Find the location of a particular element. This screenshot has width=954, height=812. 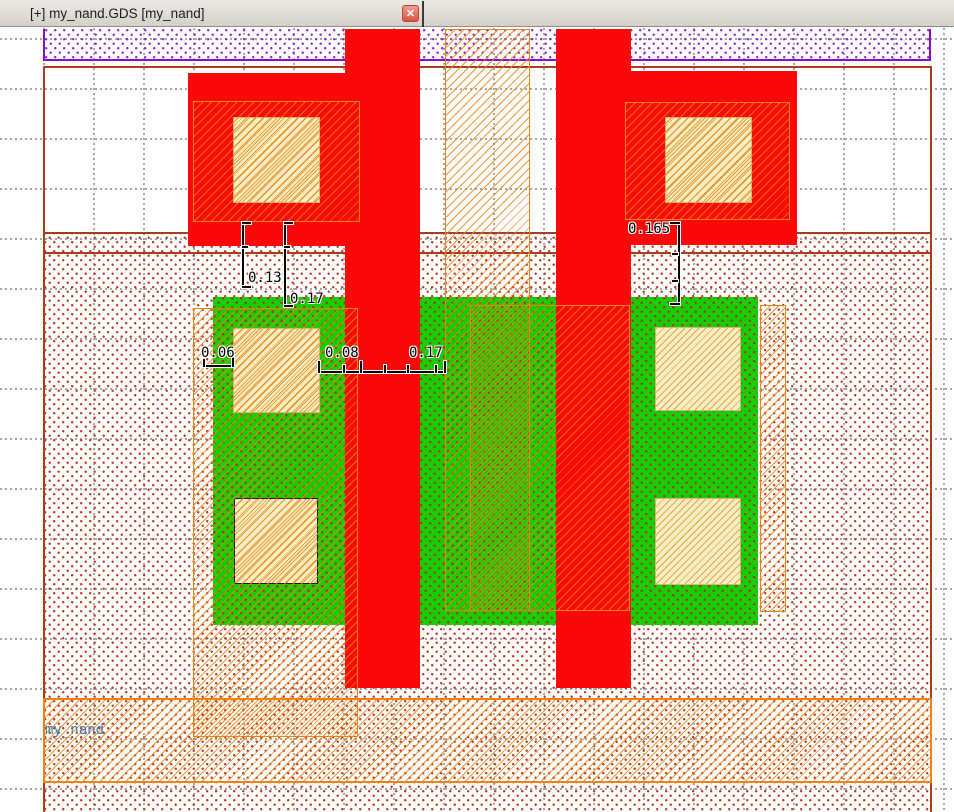

dim-ruler-line is located at coordinates (382, 372).